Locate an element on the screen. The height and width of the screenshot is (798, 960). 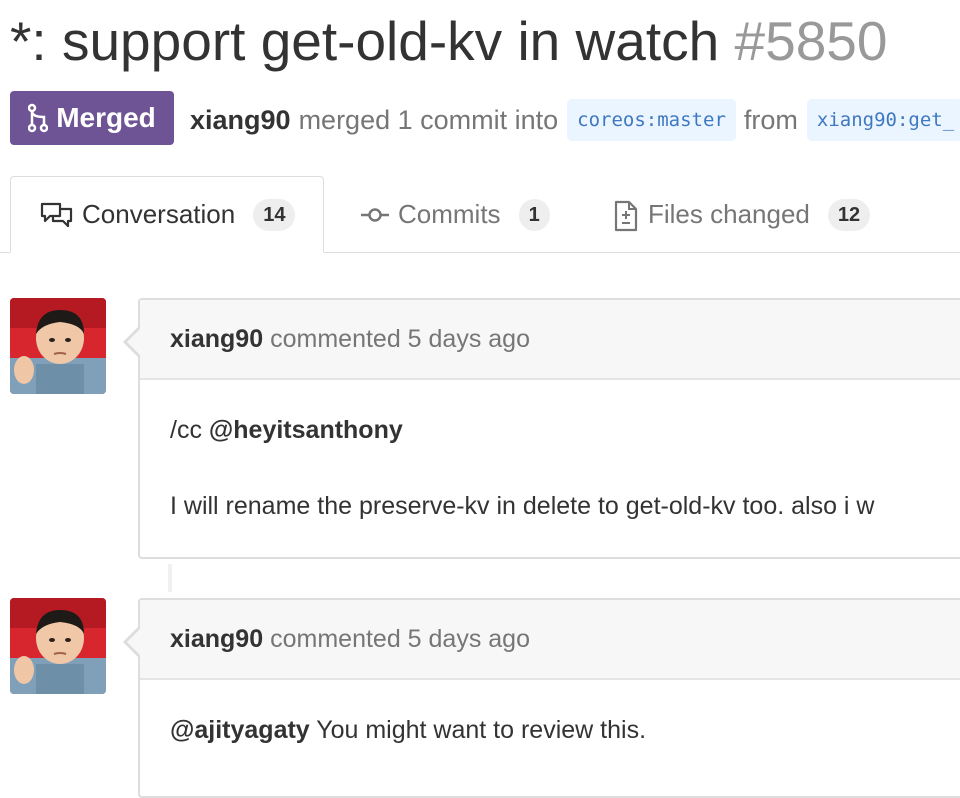
comment-line: /cc @heyitsanthony is located at coordinates (286, 430).